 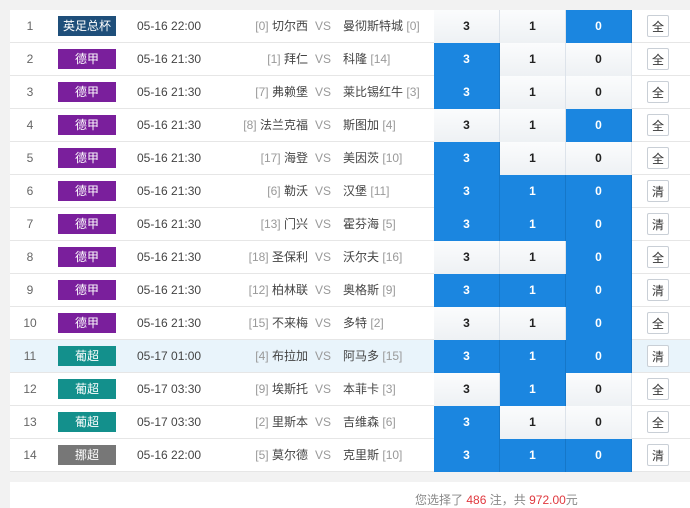 What do you see at coordinates (264, 191) in the screenshot?
I see `home-team: [6] 勒沃` at bounding box center [264, 191].